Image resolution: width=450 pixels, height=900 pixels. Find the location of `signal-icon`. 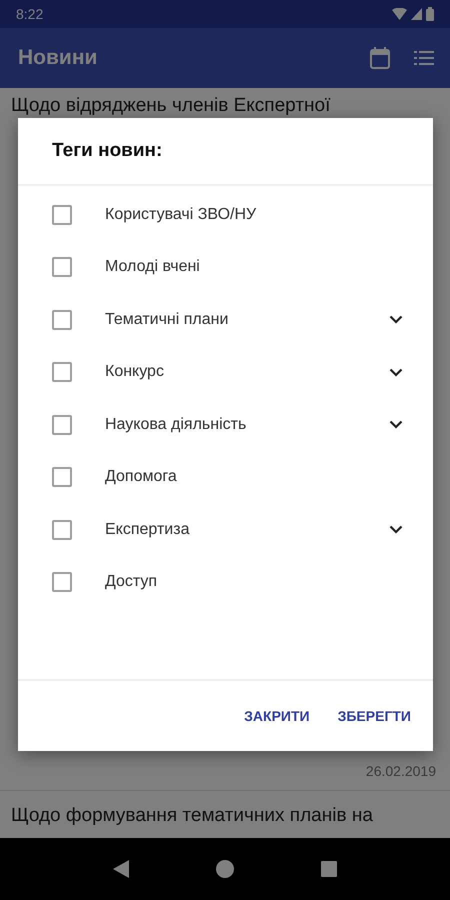

signal-icon is located at coordinates (416, 14).